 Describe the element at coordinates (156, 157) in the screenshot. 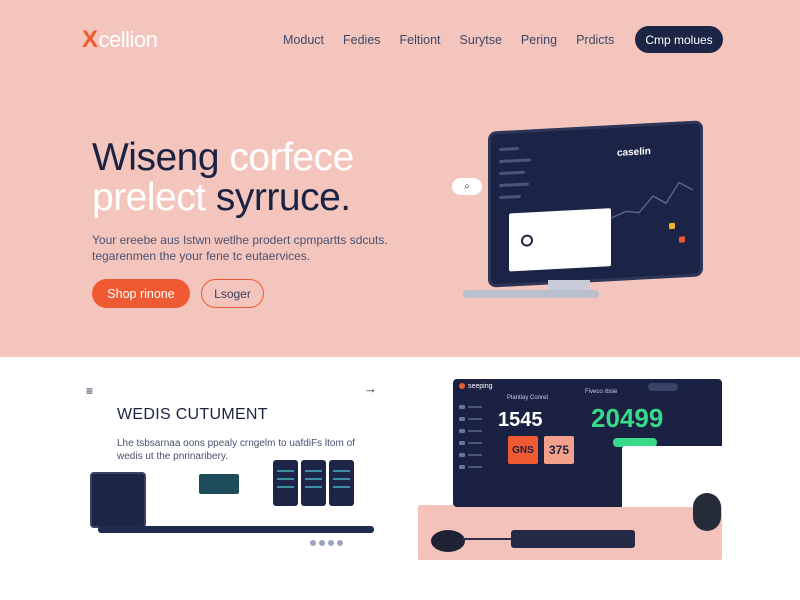

I see `headline-word: Wiseng` at that location.